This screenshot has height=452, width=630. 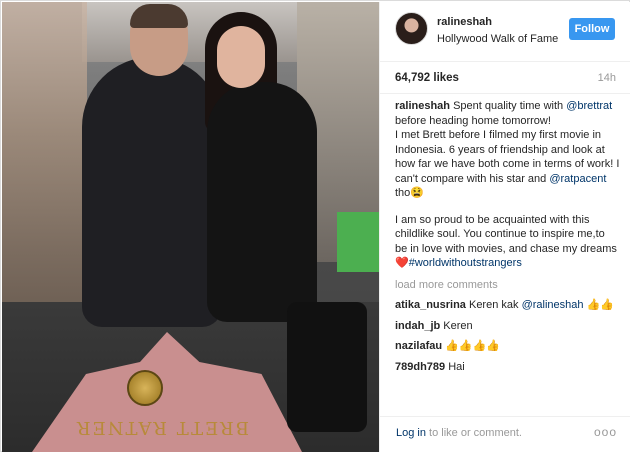 What do you see at coordinates (505, 78) in the screenshot?
I see `likes-row: 64,792 likes 14h` at bounding box center [505, 78].